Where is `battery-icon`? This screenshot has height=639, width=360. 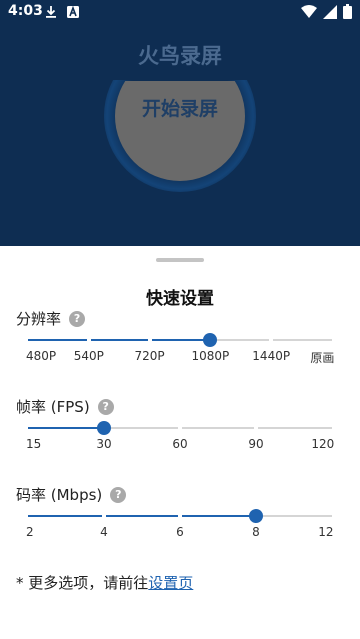
battery-icon is located at coordinates (347, 11).